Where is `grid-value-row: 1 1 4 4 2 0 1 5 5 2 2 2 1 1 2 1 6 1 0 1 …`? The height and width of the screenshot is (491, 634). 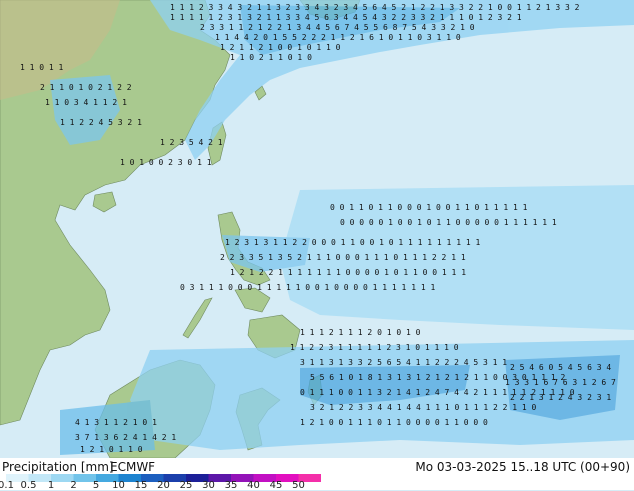
grid-value-row: 1 1 4 4 2 0 1 5 5 2 2 2 1 1 2 1 6 1 0 1 … is located at coordinates (338, 37).